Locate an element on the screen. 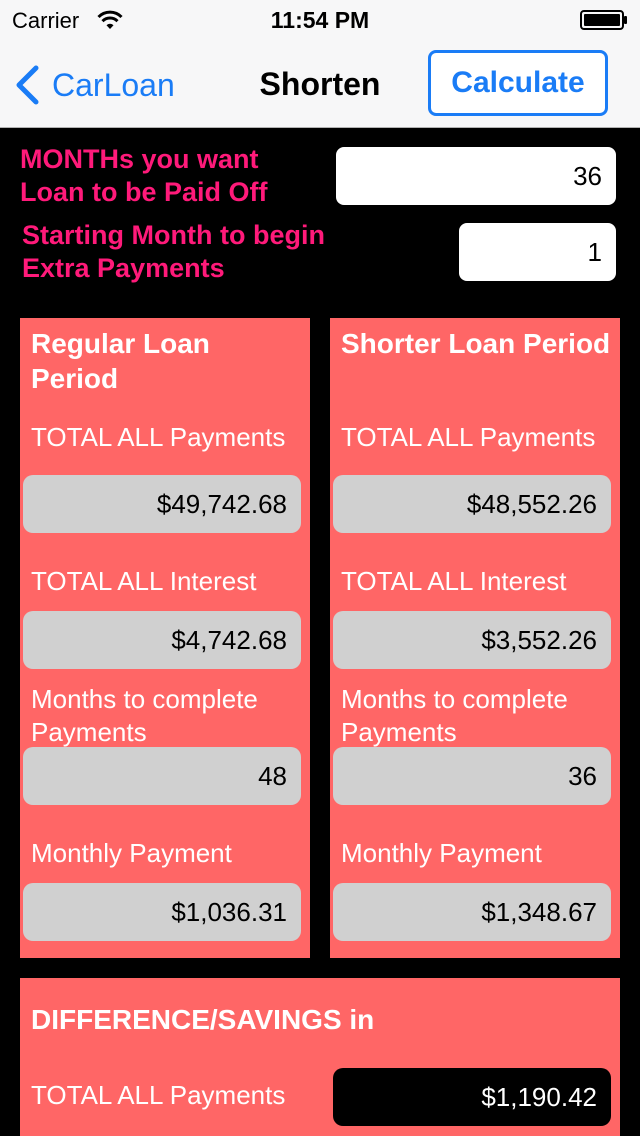 This screenshot has height=1136, width=640. navigation-bar: CarLoan Shorten Calculate is located at coordinates (320, 84).